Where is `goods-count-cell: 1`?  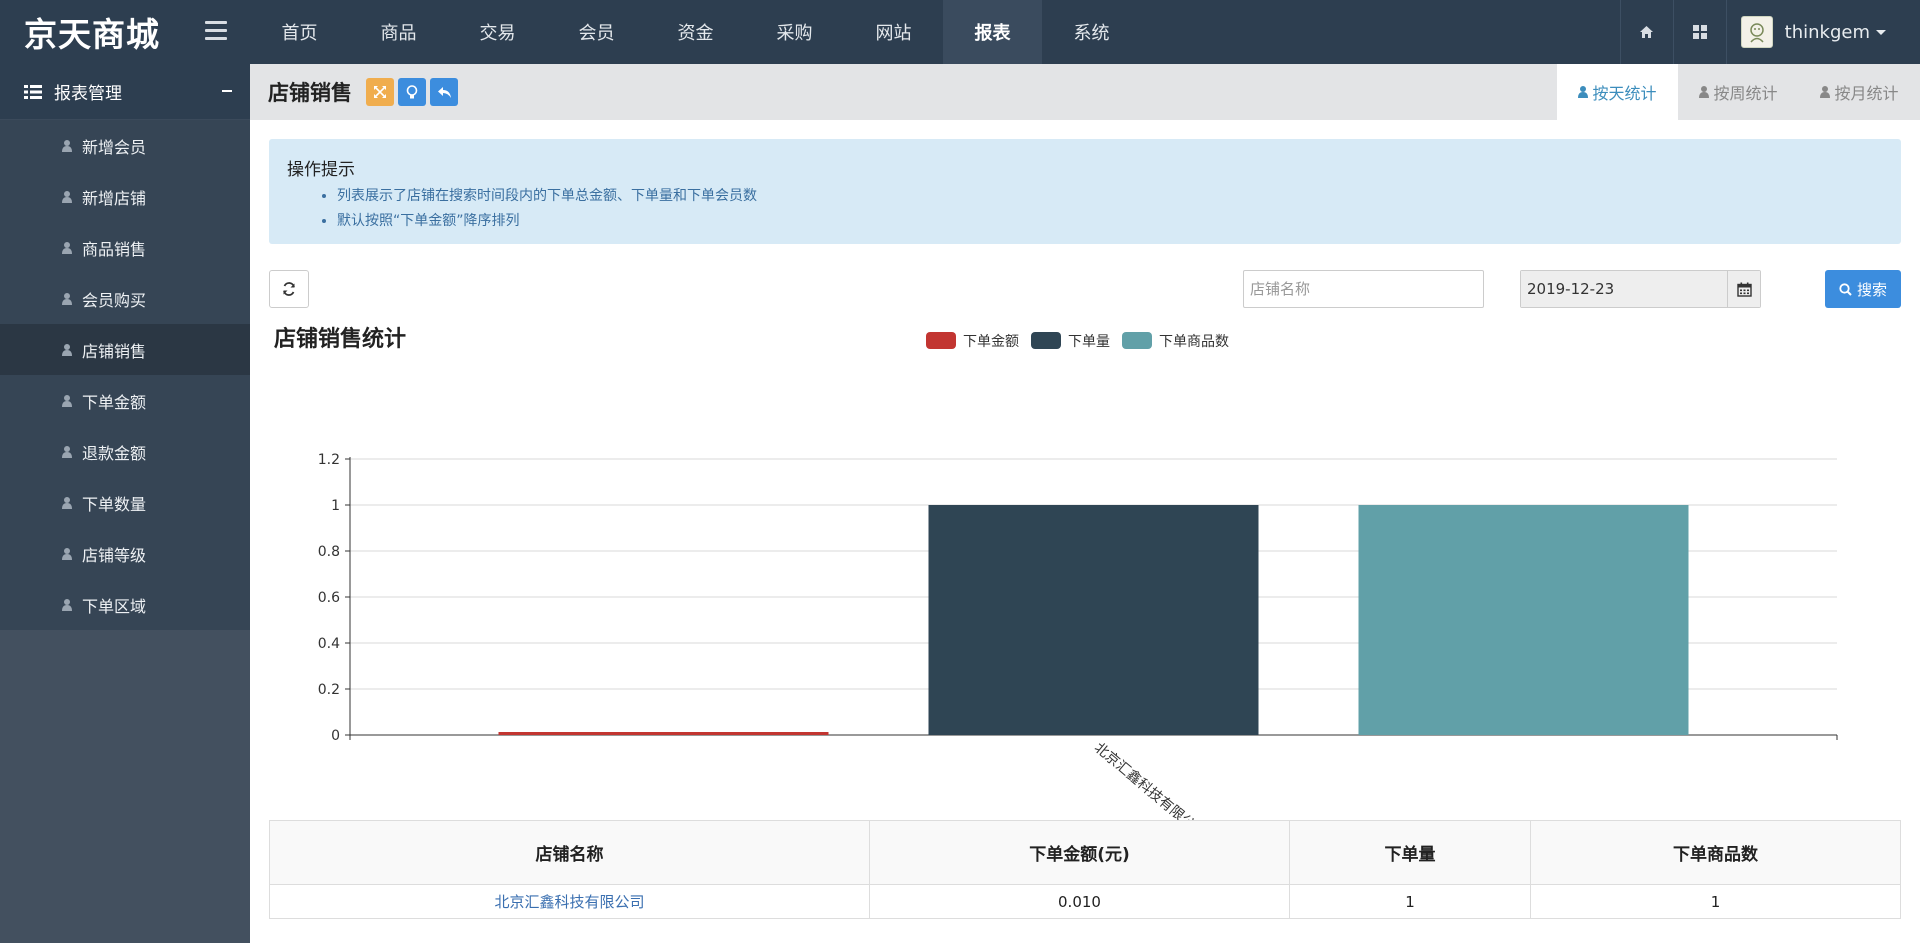 goods-count-cell: 1 is located at coordinates (1715, 901).